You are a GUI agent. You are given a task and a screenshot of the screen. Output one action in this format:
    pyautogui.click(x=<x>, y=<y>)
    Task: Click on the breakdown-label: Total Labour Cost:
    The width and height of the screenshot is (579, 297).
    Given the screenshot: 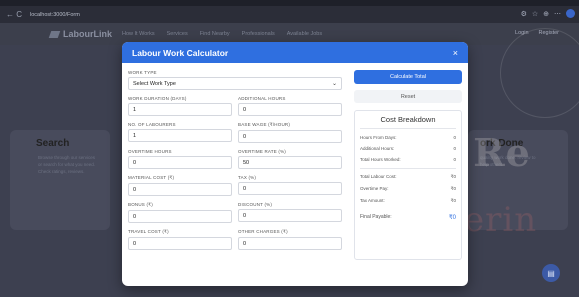 What is the action you would take?
    pyautogui.click(x=378, y=176)
    